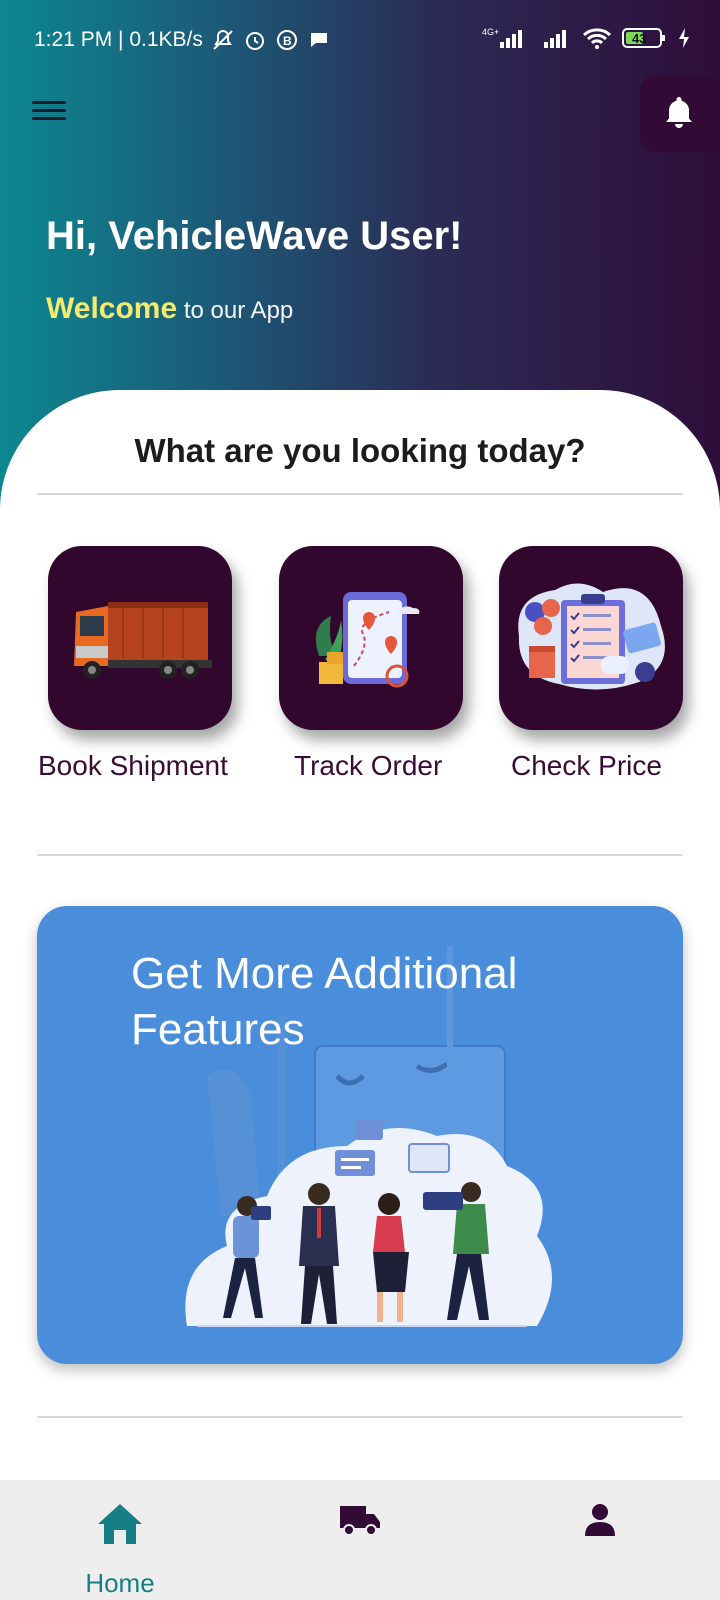  Describe the element at coordinates (368, 765) in the screenshot. I see `track-order-label: Track Order` at that location.